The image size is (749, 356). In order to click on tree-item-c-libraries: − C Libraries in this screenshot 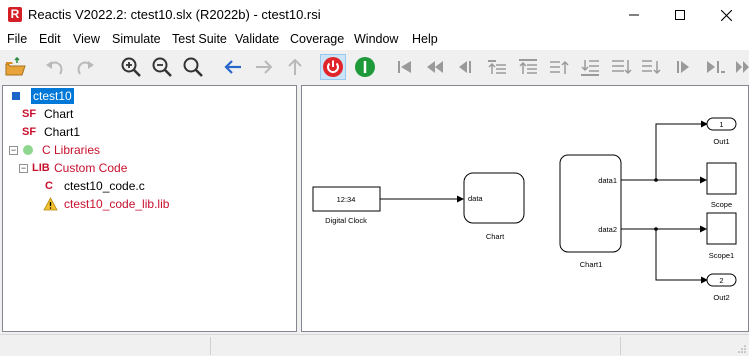, I will do `click(55, 150)`.